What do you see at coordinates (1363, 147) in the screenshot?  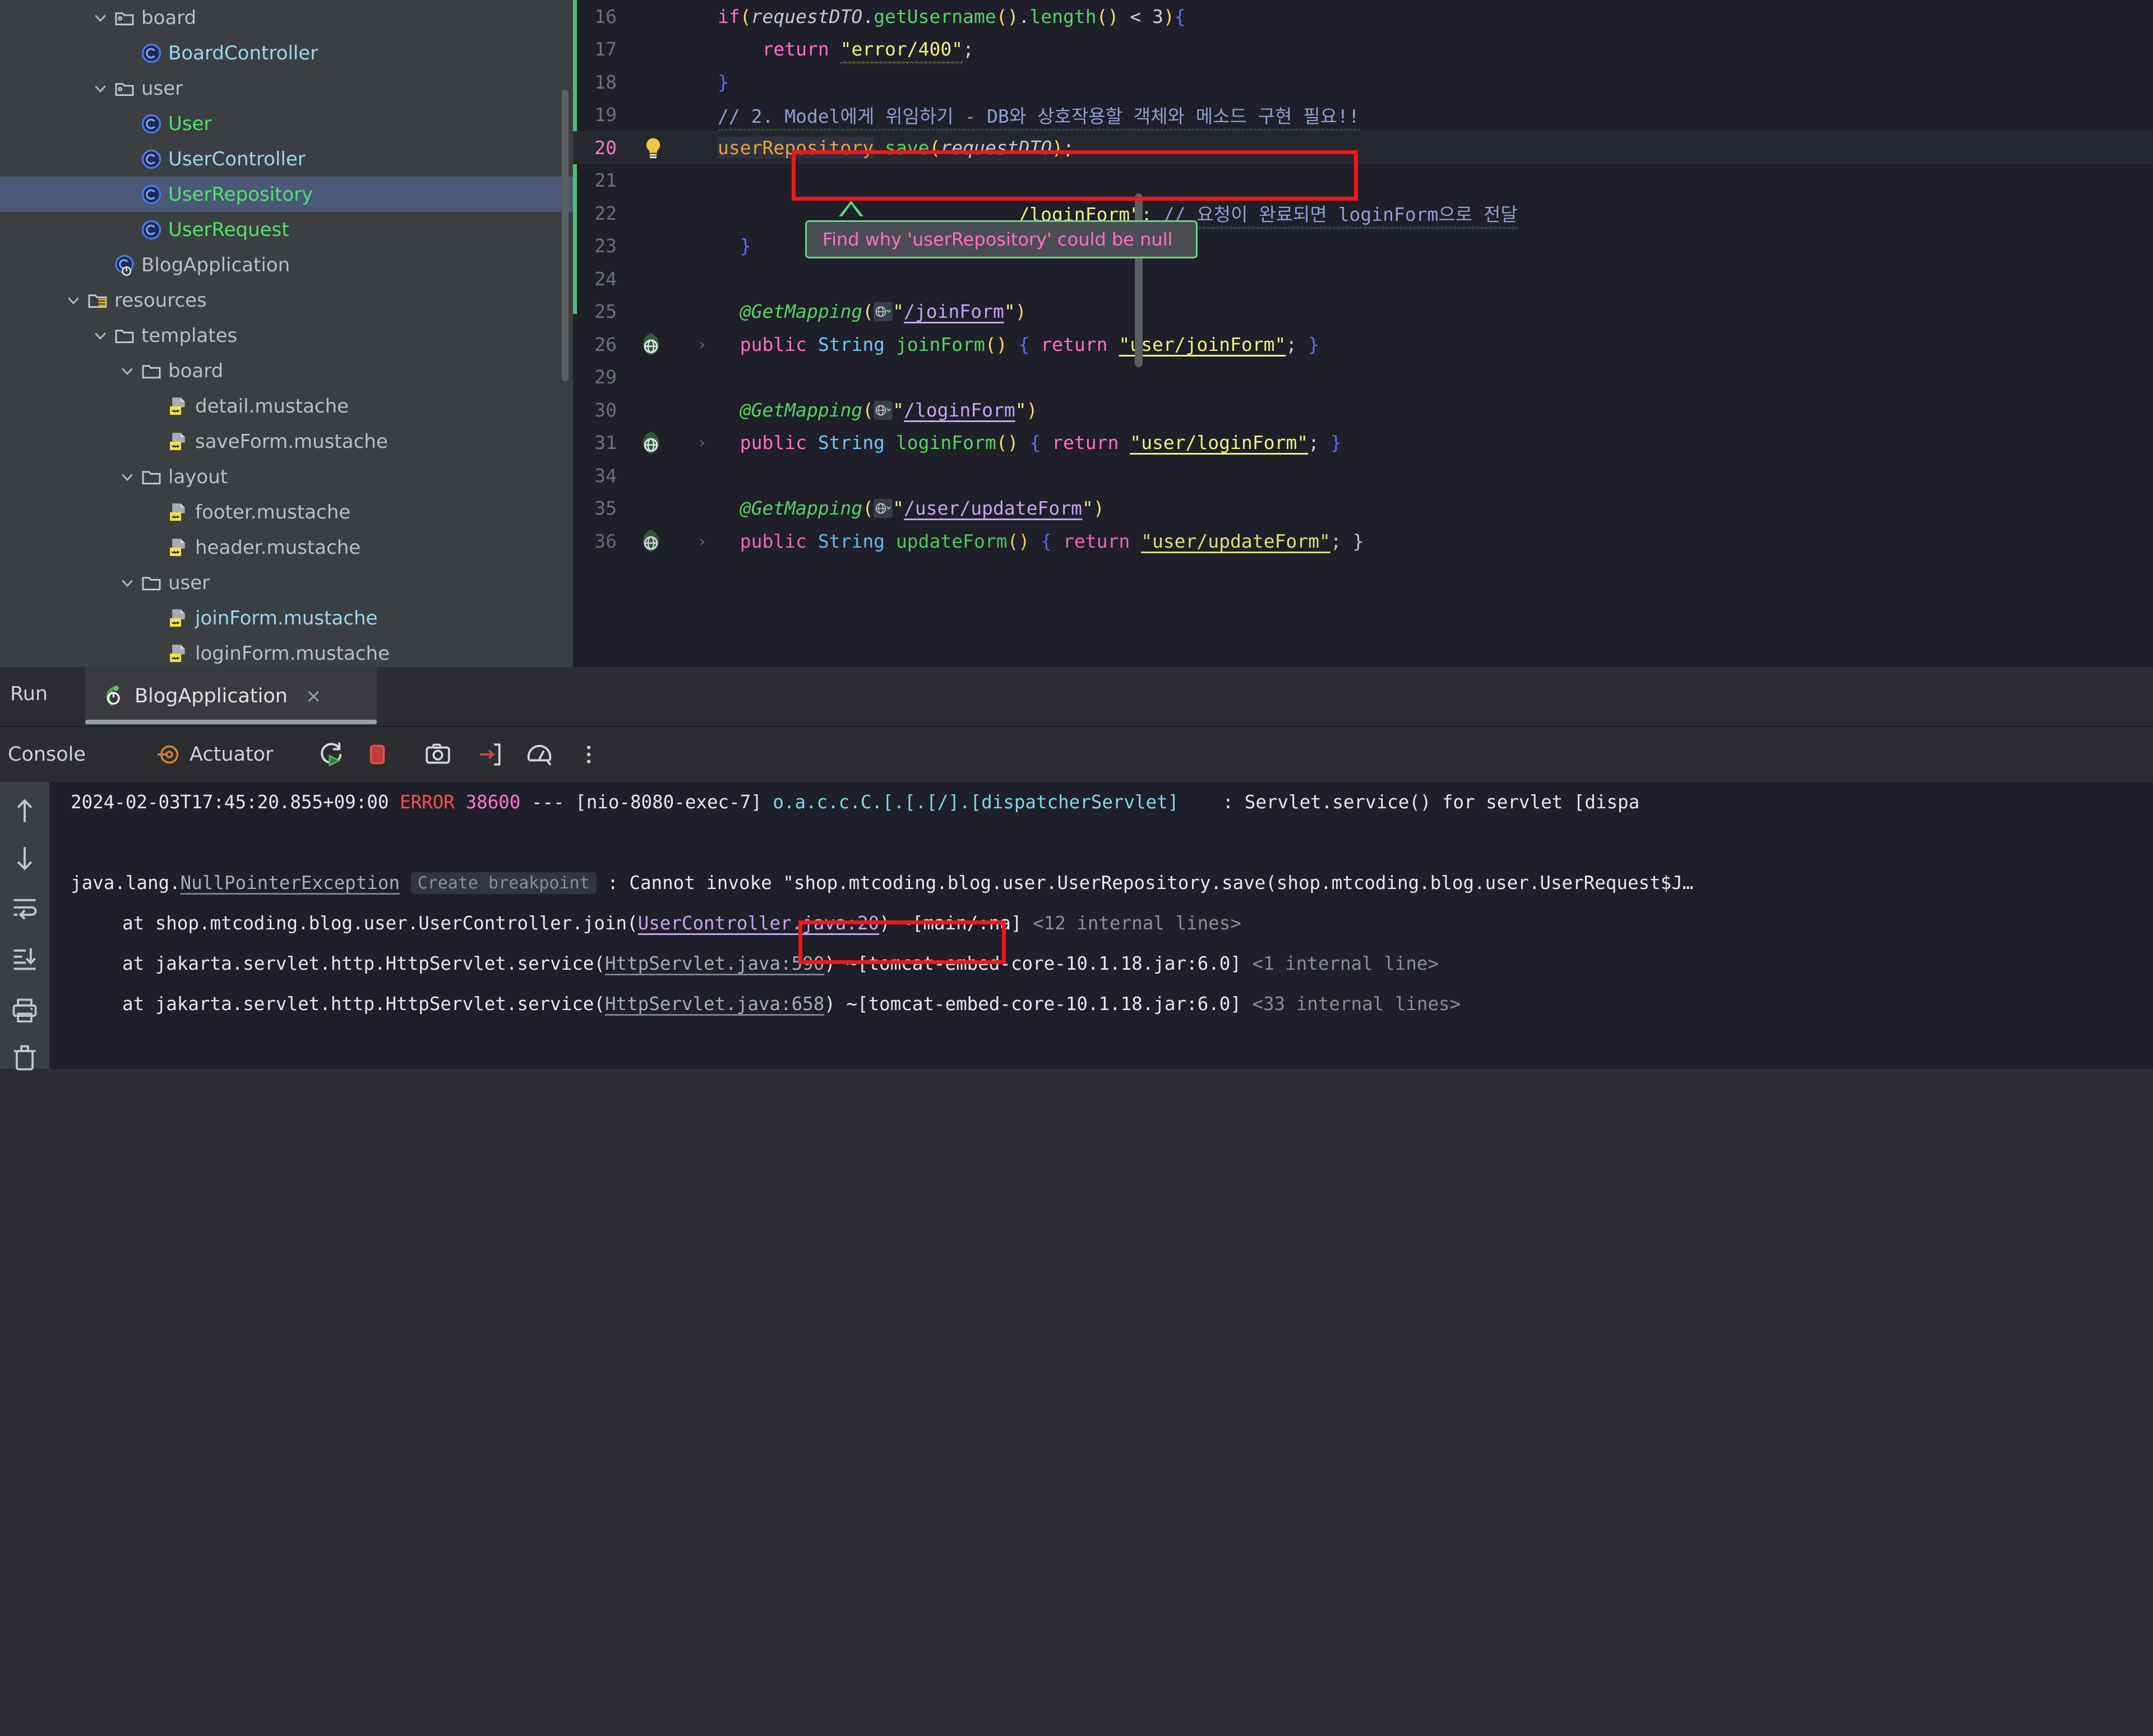 I see `code-line-20: 20 userRepository.save(requestDTO);` at bounding box center [1363, 147].